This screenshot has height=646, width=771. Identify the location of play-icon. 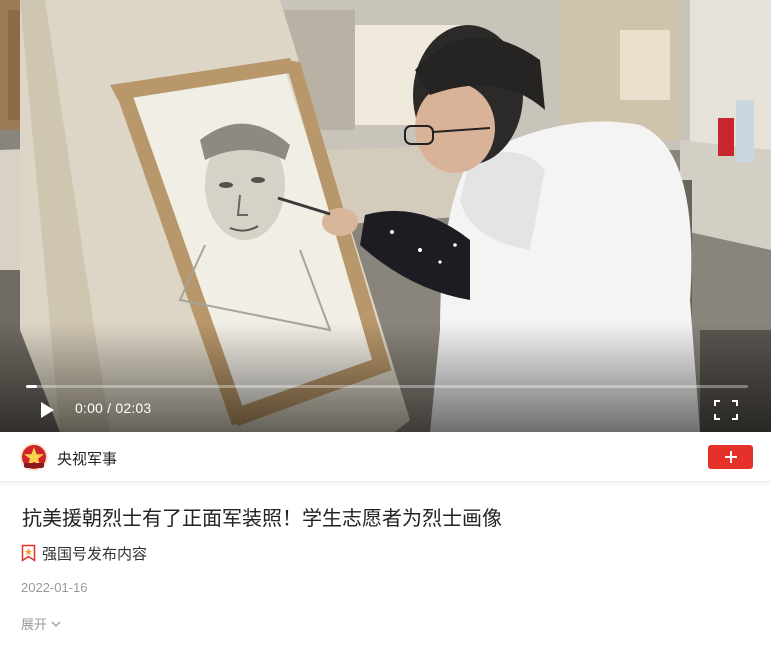
(47, 410).